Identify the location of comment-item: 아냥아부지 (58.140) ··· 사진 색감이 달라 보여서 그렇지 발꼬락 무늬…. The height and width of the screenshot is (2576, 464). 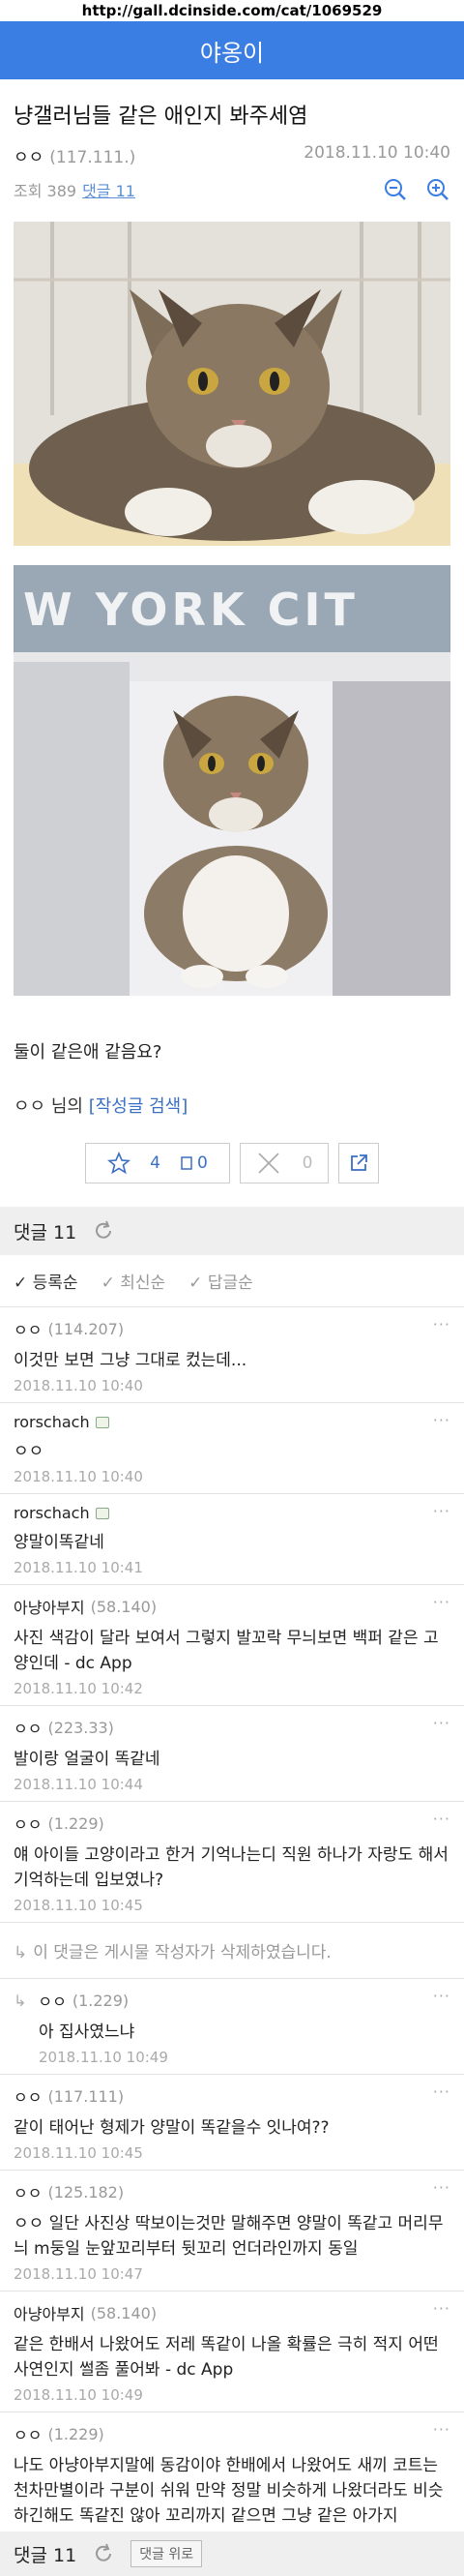
(232, 1645).